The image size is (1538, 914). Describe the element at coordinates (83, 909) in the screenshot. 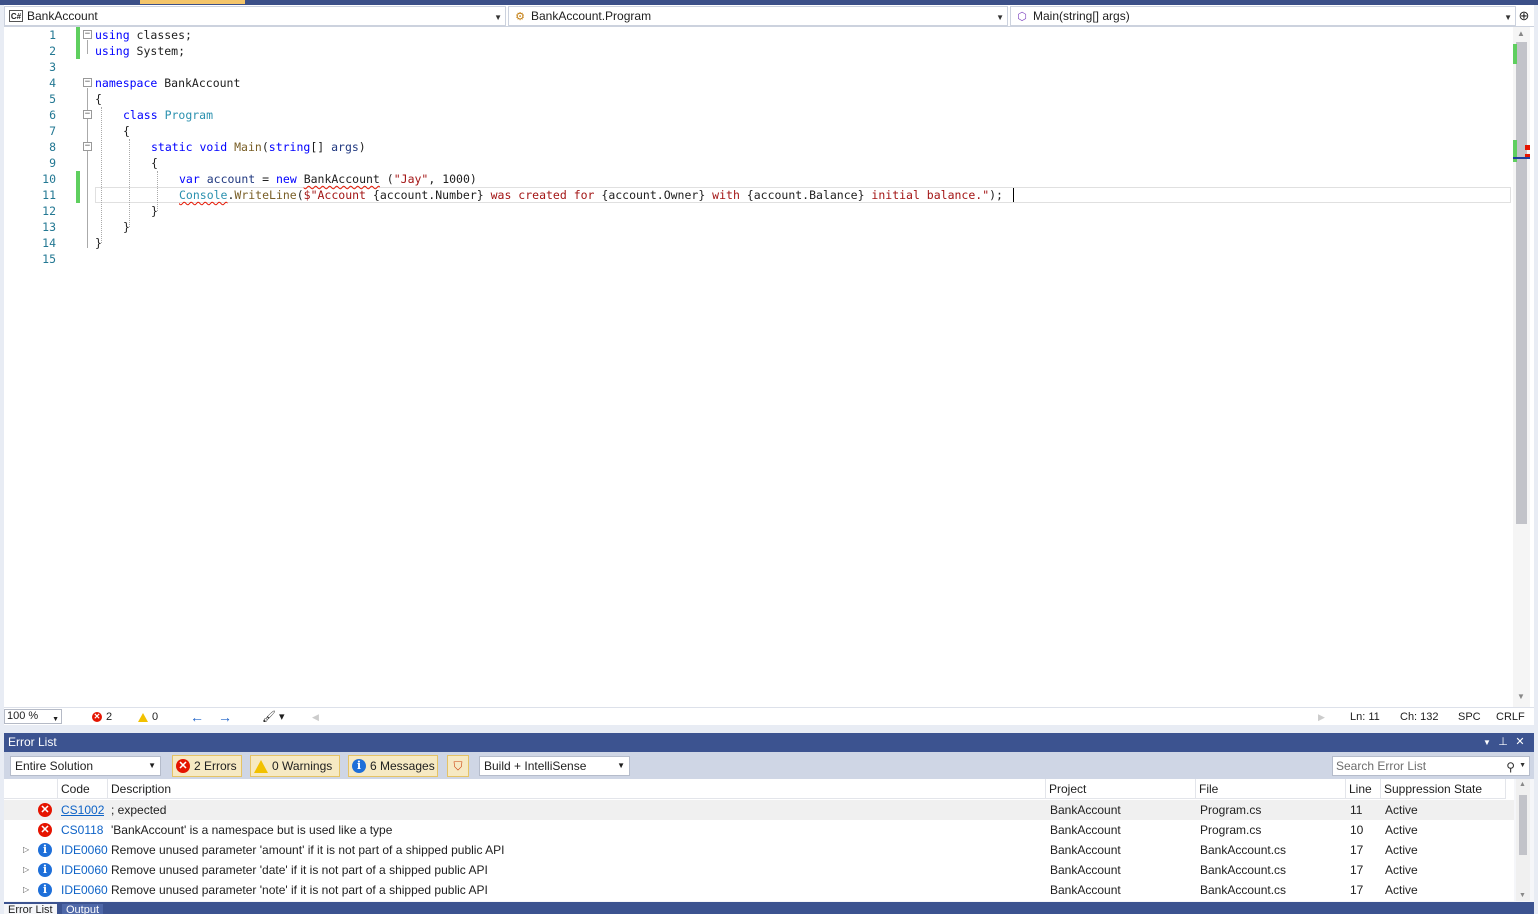

I see `tab-output: Output` at that location.